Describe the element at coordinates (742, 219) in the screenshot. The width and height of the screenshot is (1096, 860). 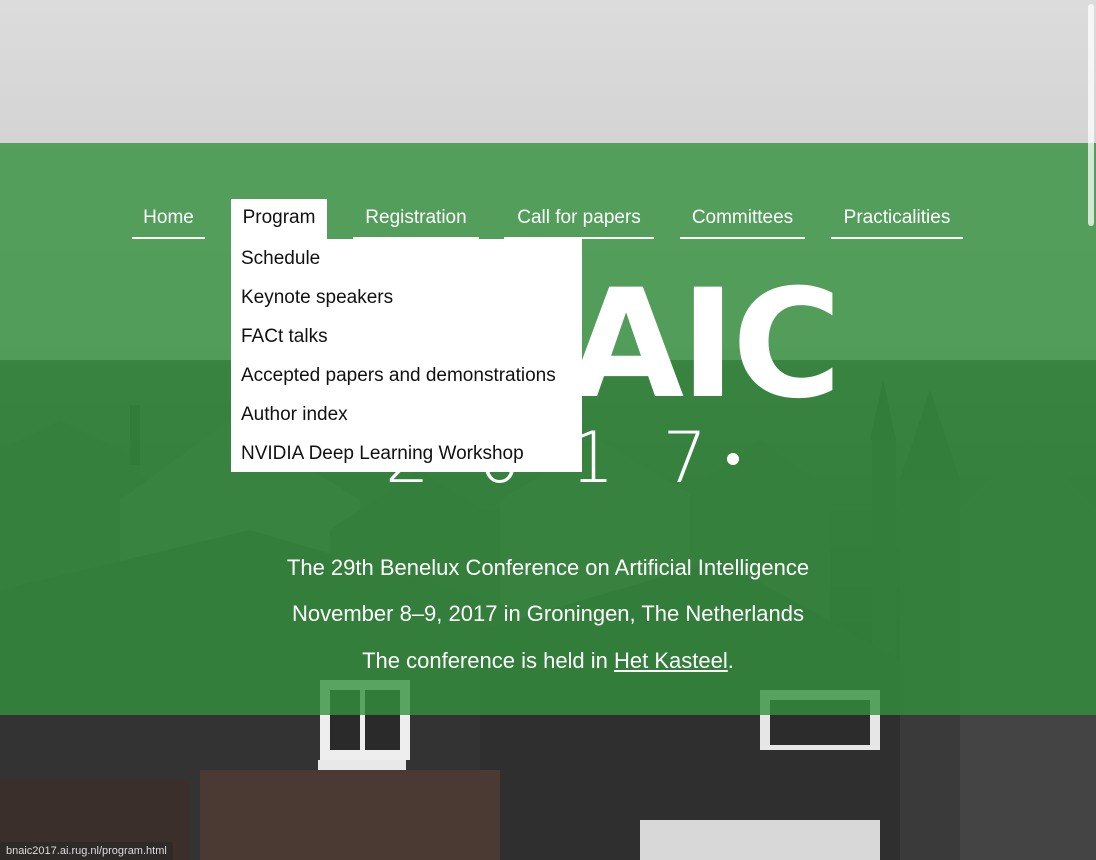
I see `nav-committees: Committees` at that location.